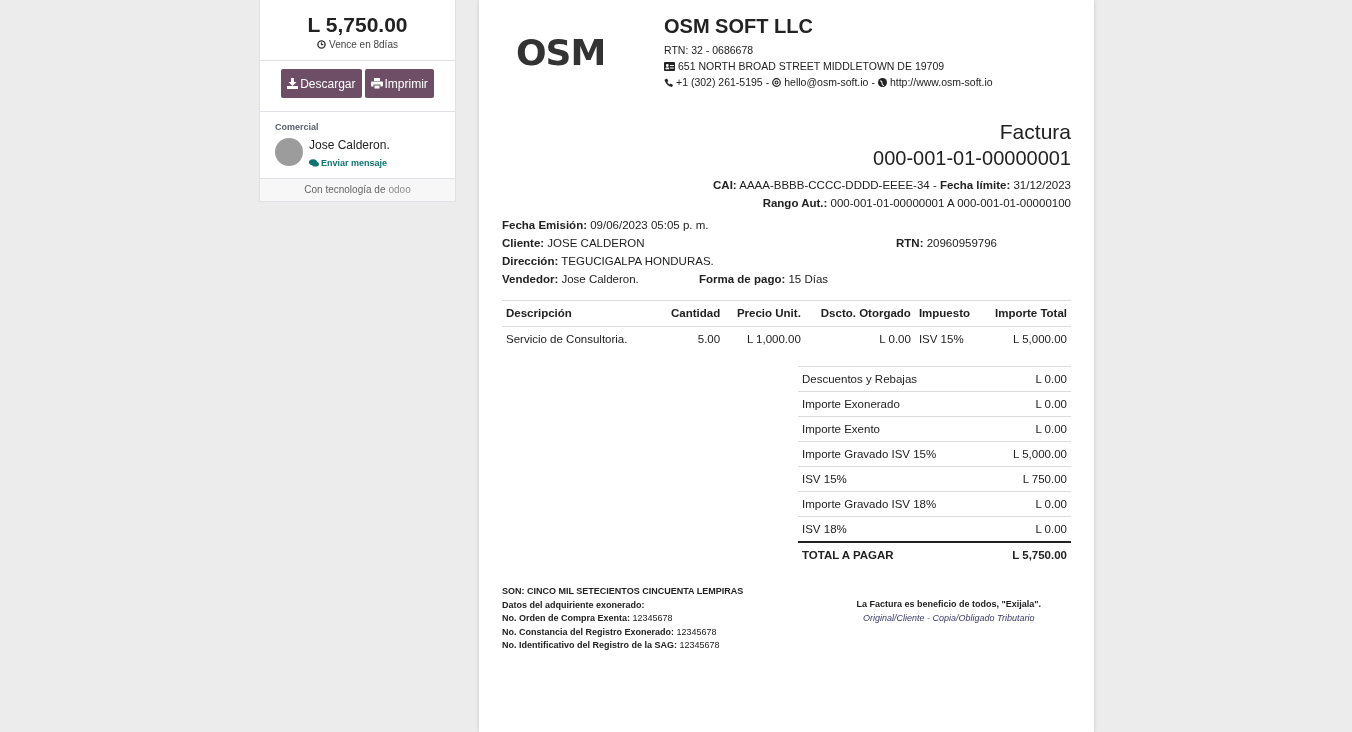  Describe the element at coordinates (797, 279) in the screenshot. I see `info-field: Forma de pago: 15 Días` at that location.